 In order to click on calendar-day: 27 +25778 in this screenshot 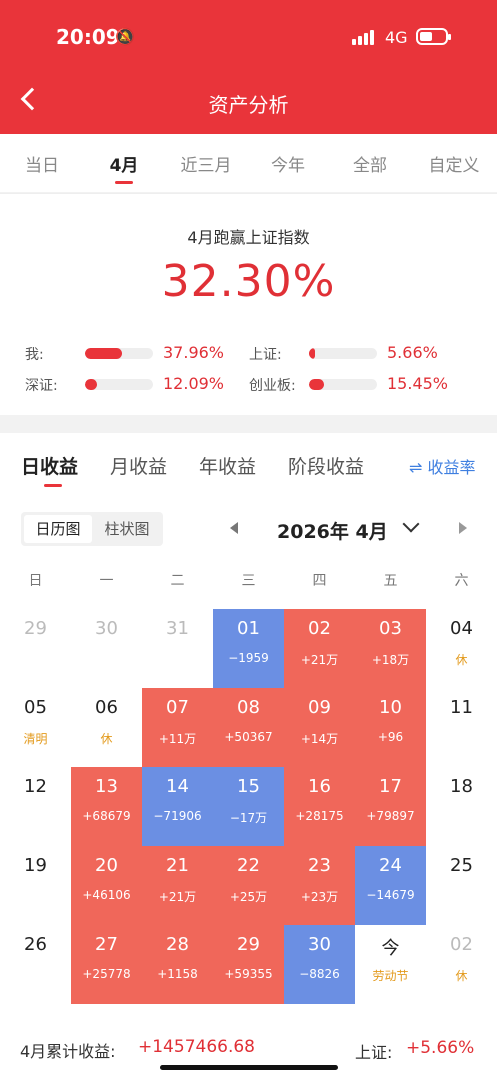, I will do `click(106, 964)`.